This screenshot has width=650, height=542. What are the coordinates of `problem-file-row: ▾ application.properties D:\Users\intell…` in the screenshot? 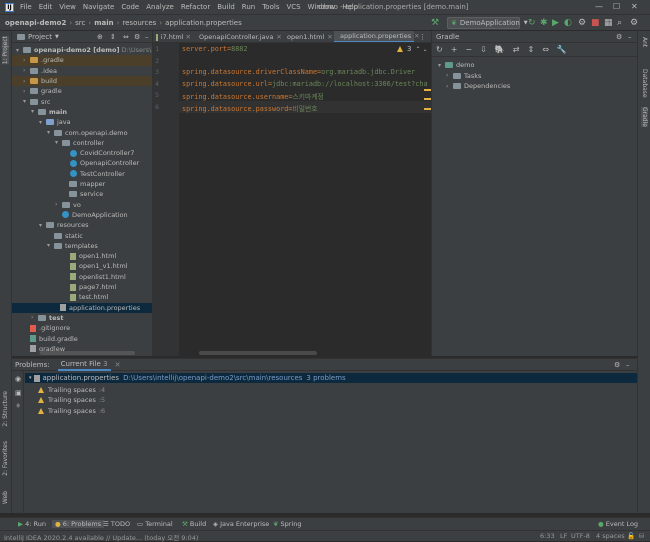 It's located at (331, 378).